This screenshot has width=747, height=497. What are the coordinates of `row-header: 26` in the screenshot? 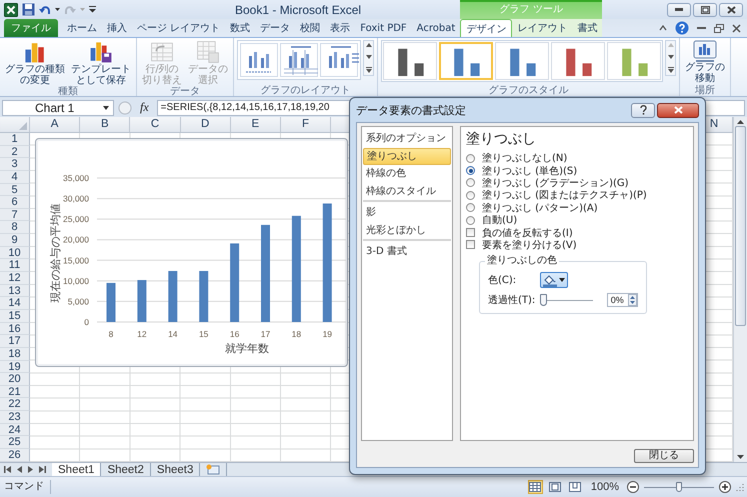 It's located at (15, 455).